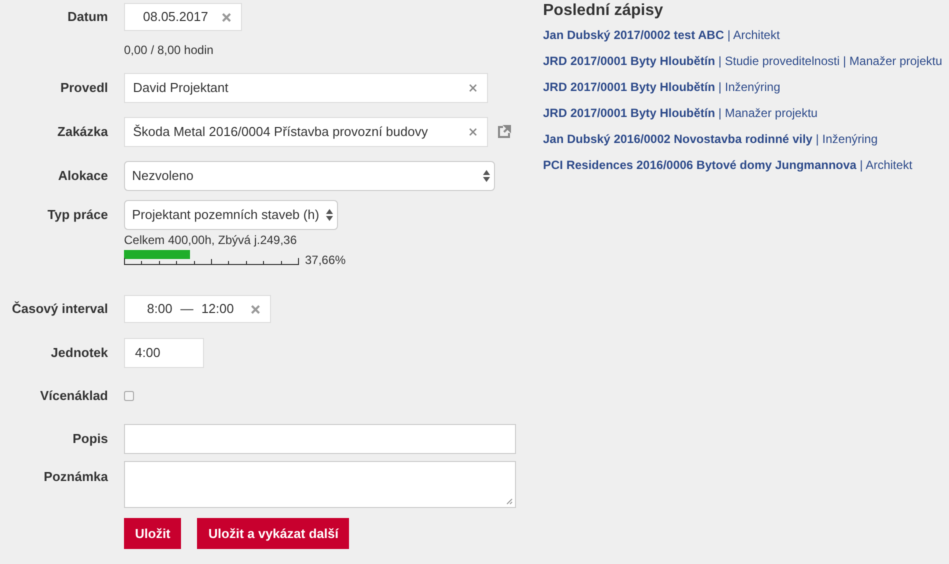  Describe the element at coordinates (309, 176) in the screenshot. I see `select-field: Nezvoleno` at that location.